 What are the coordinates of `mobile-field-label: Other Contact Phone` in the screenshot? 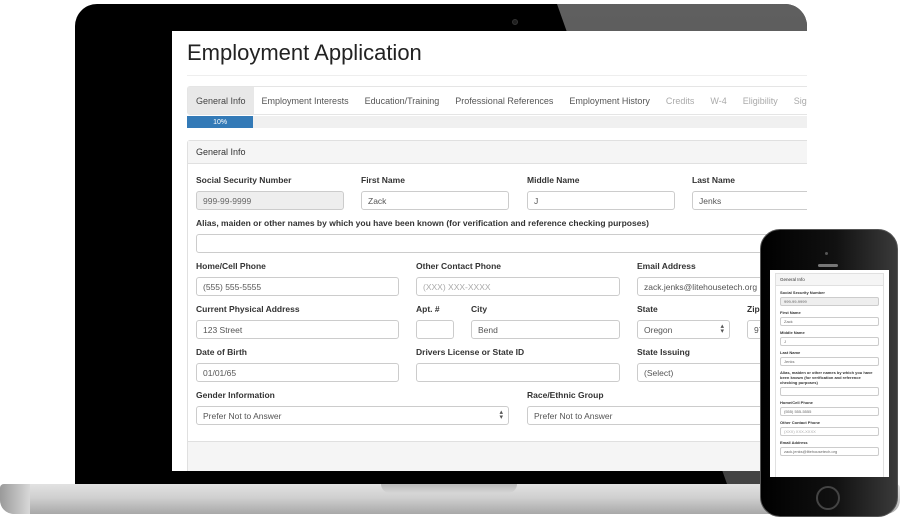 It's located at (800, 422).